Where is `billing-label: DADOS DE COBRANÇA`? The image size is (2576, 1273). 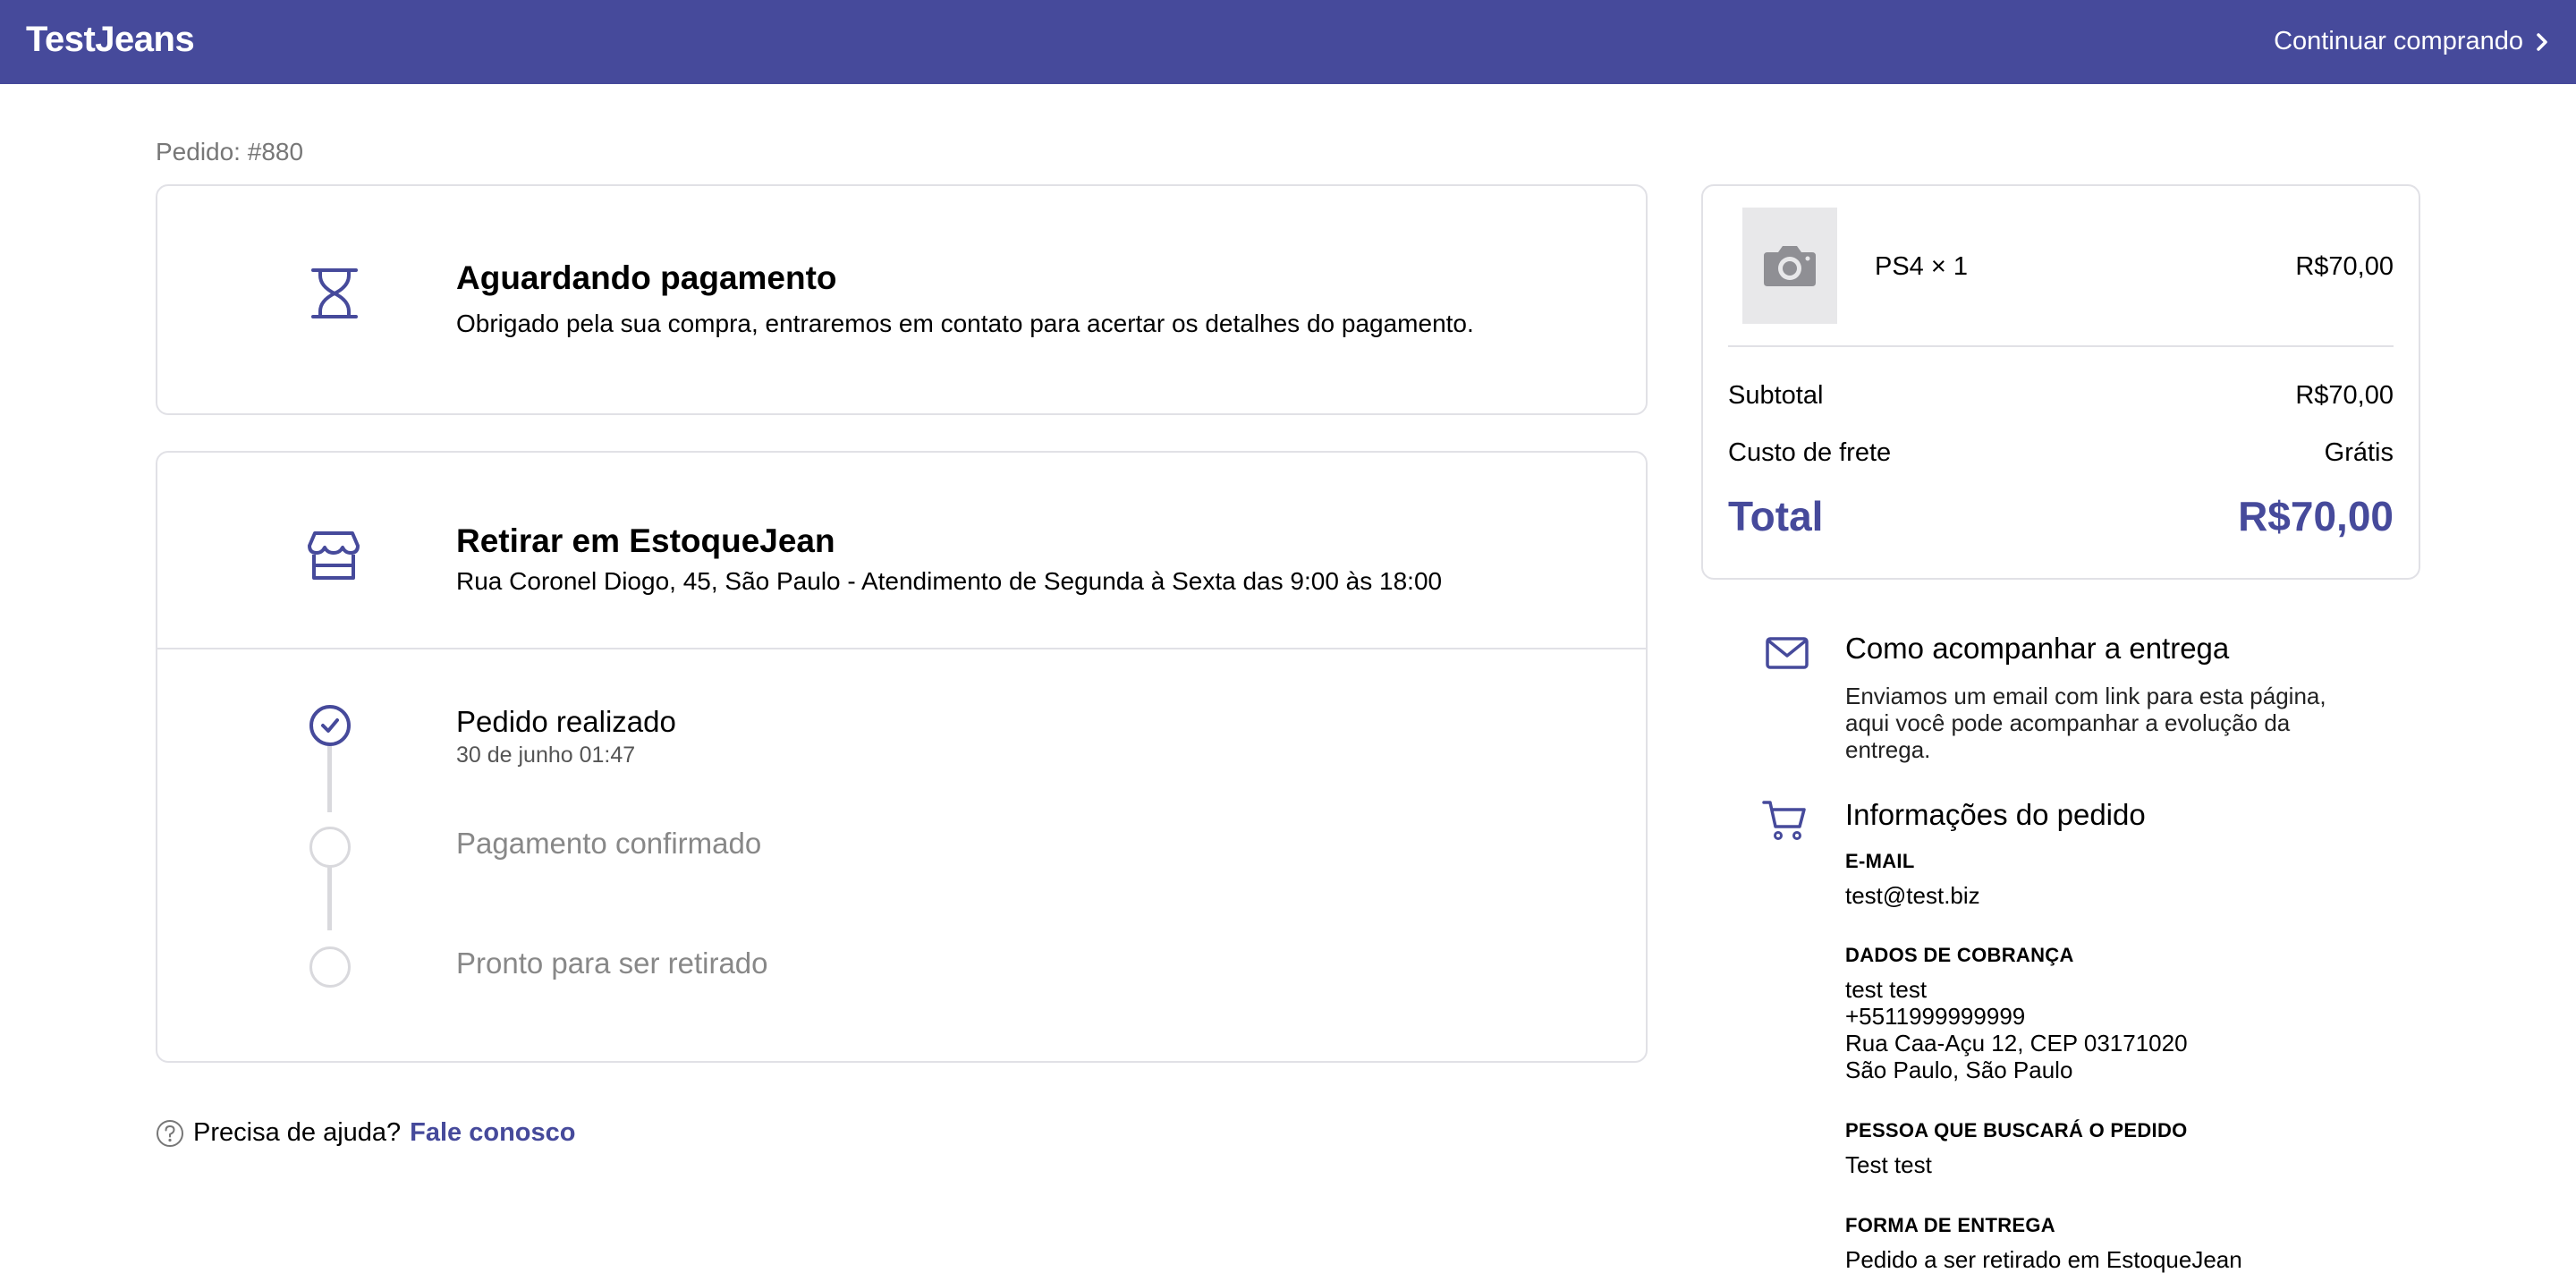
billing-label: DADOS DE COBRANÇA is located at coordinates (1959, 955).